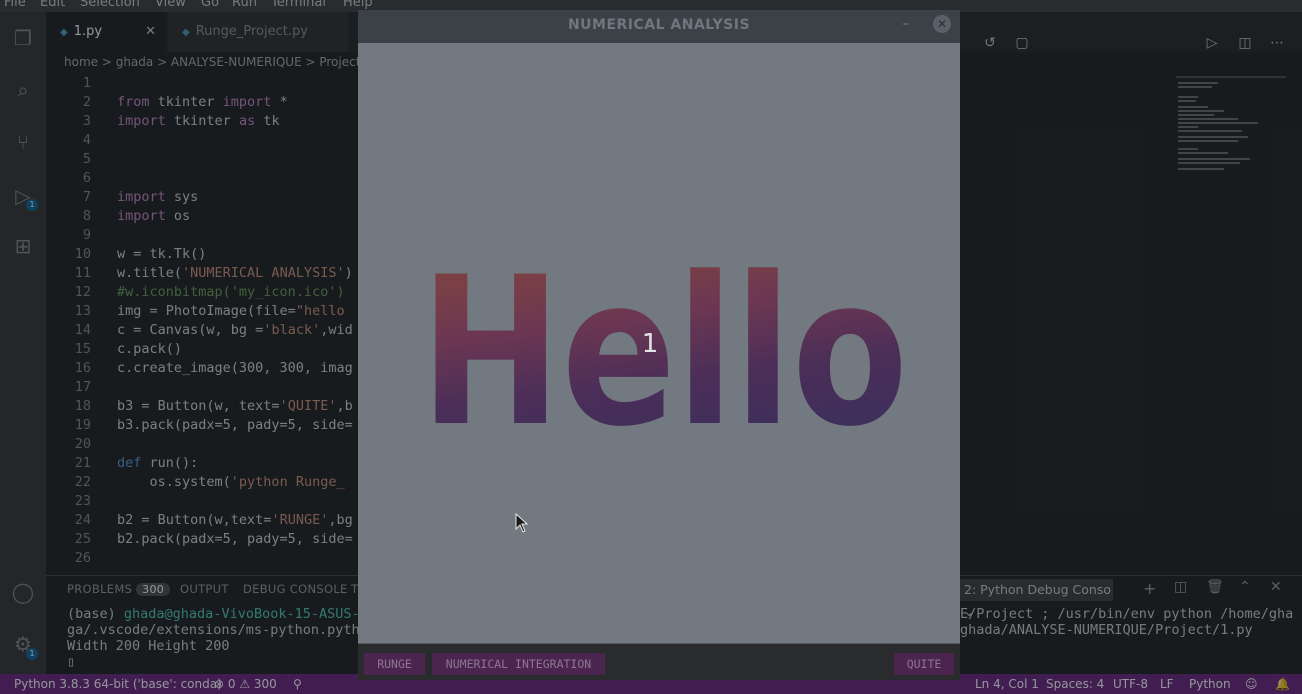 The image size is (1302, 694). What do you see at coordinates (942, 24) in the screenshot?
I see `close-icon: ✕` at bounding box center [942, 24].